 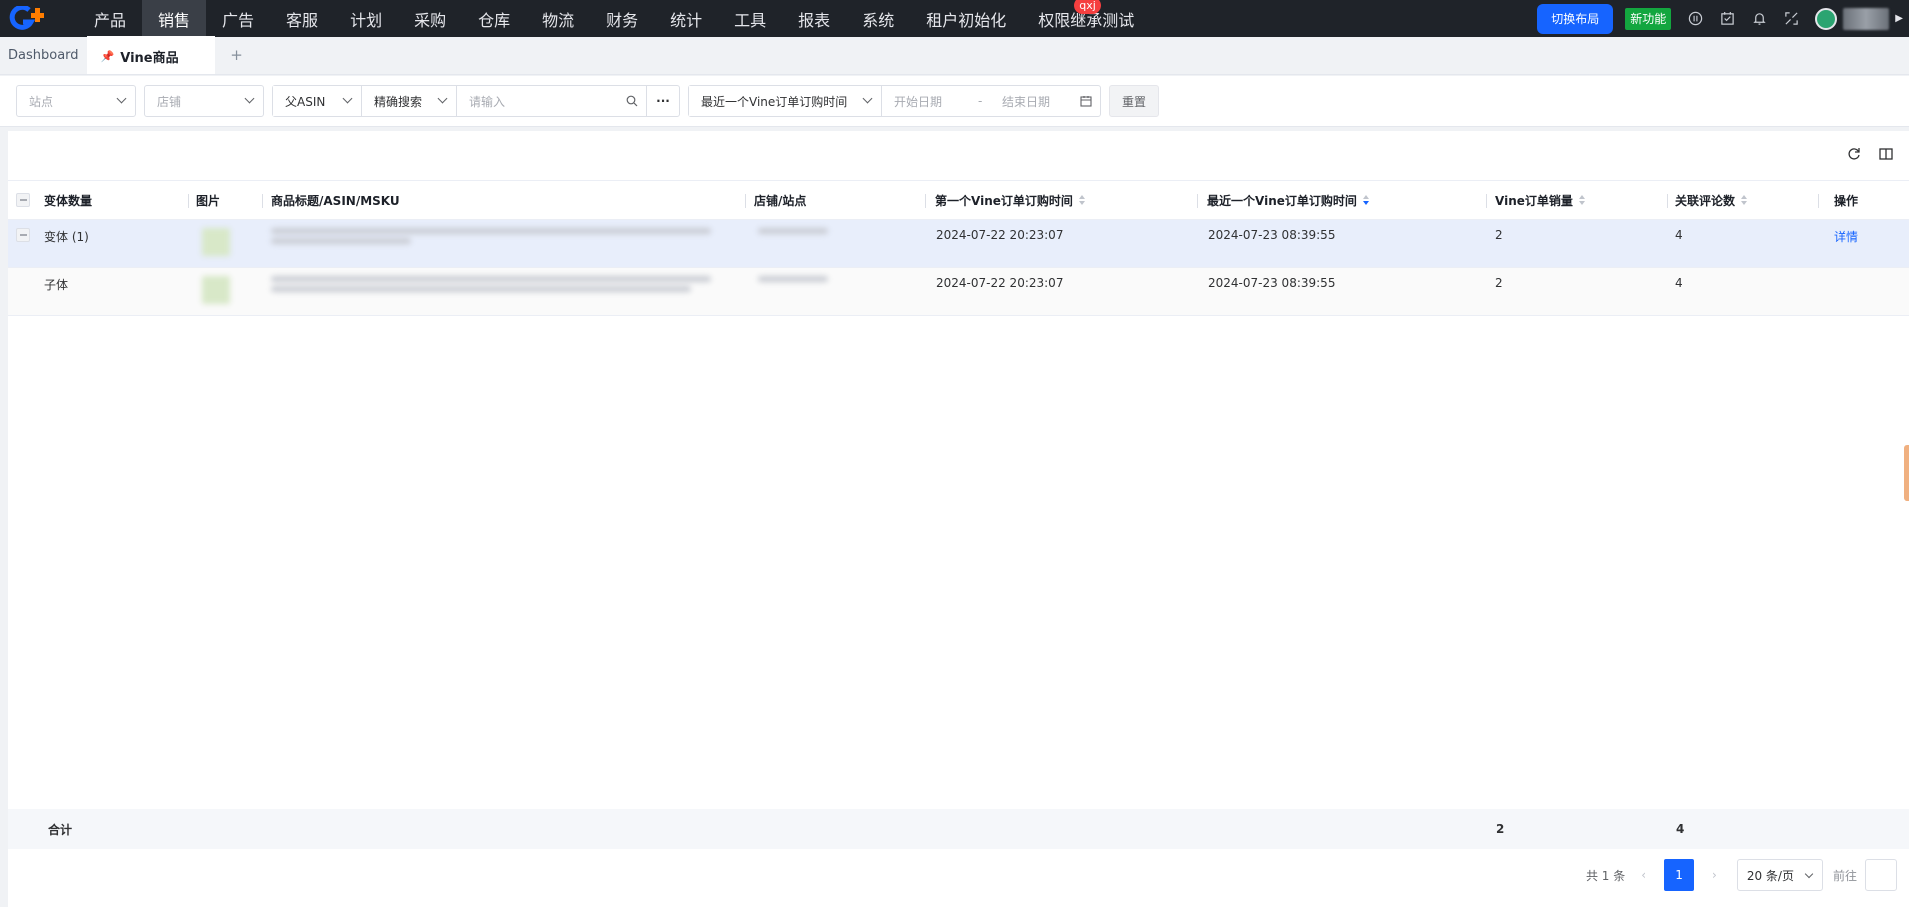 What do you see at coordinates (174, 18) in the screenshot?
I see `nav-item: 销售` at bounding box center [174, 18].